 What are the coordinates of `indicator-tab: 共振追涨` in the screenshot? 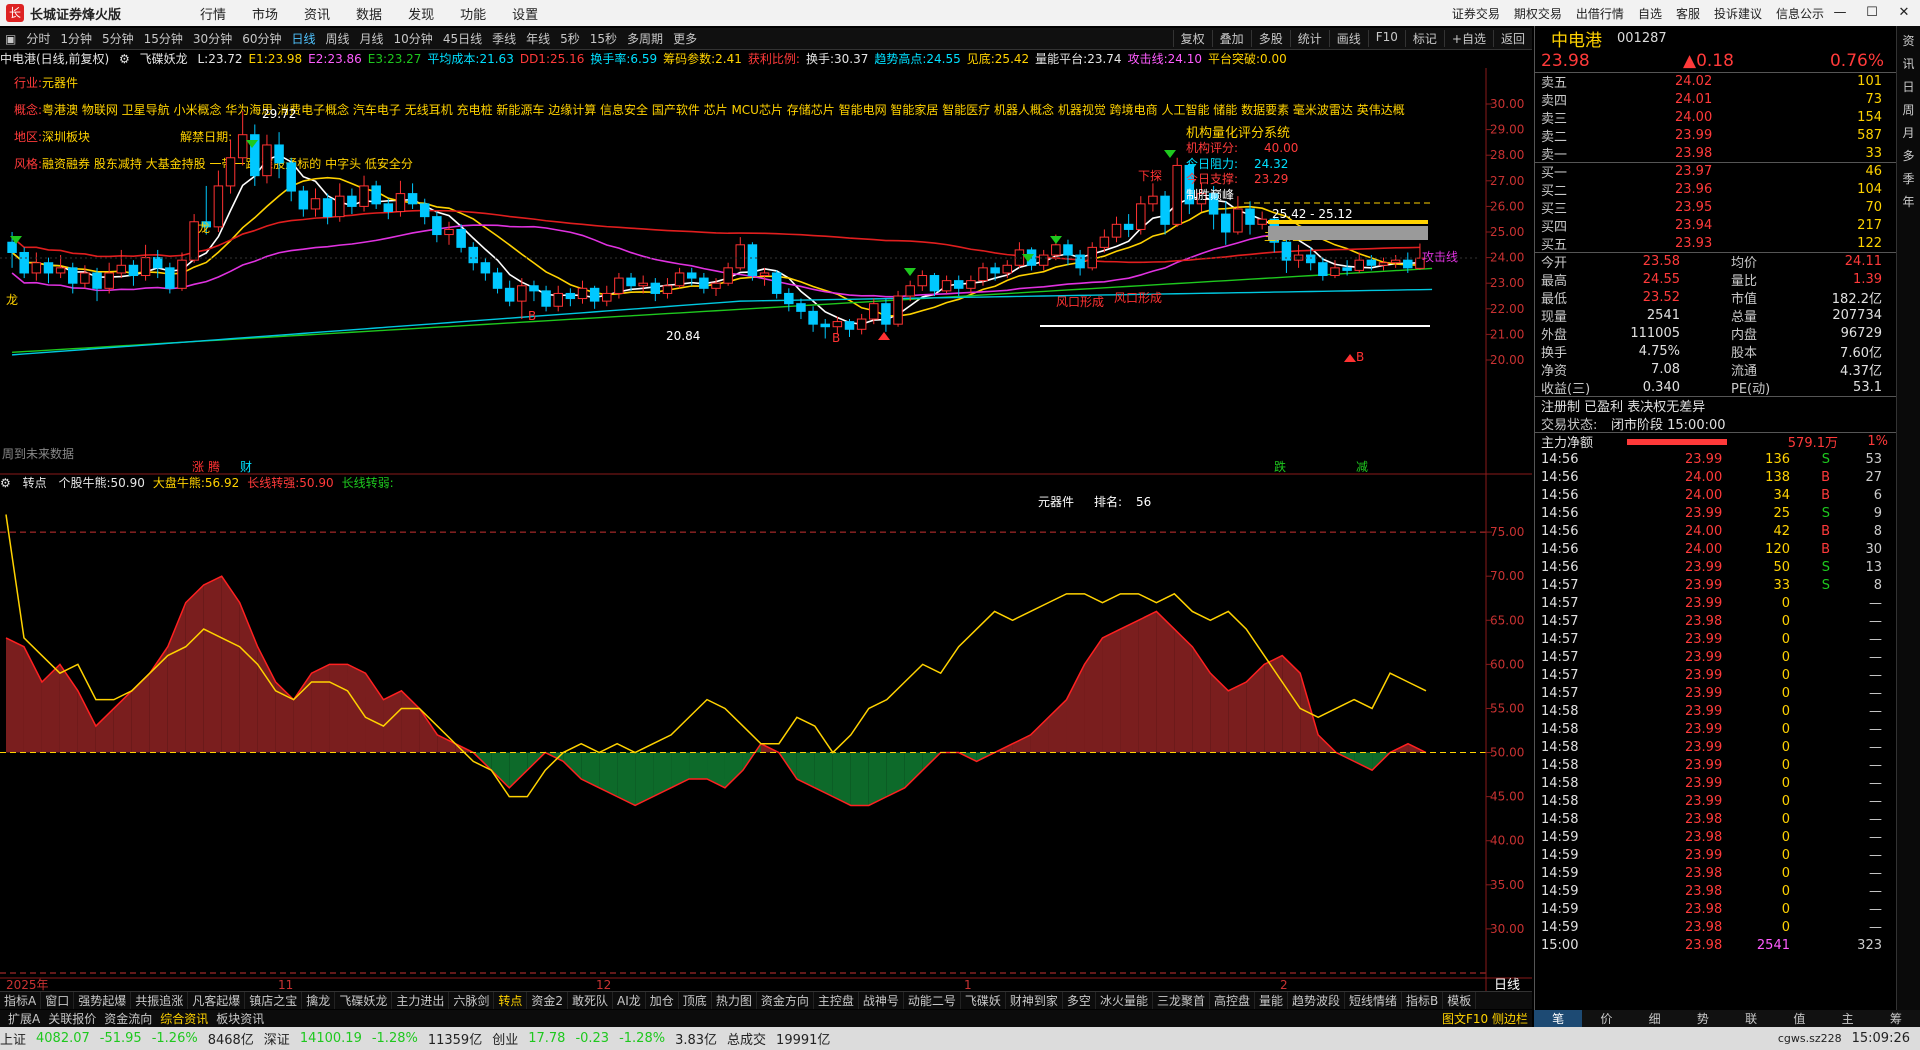 It's located at (160, 1000).